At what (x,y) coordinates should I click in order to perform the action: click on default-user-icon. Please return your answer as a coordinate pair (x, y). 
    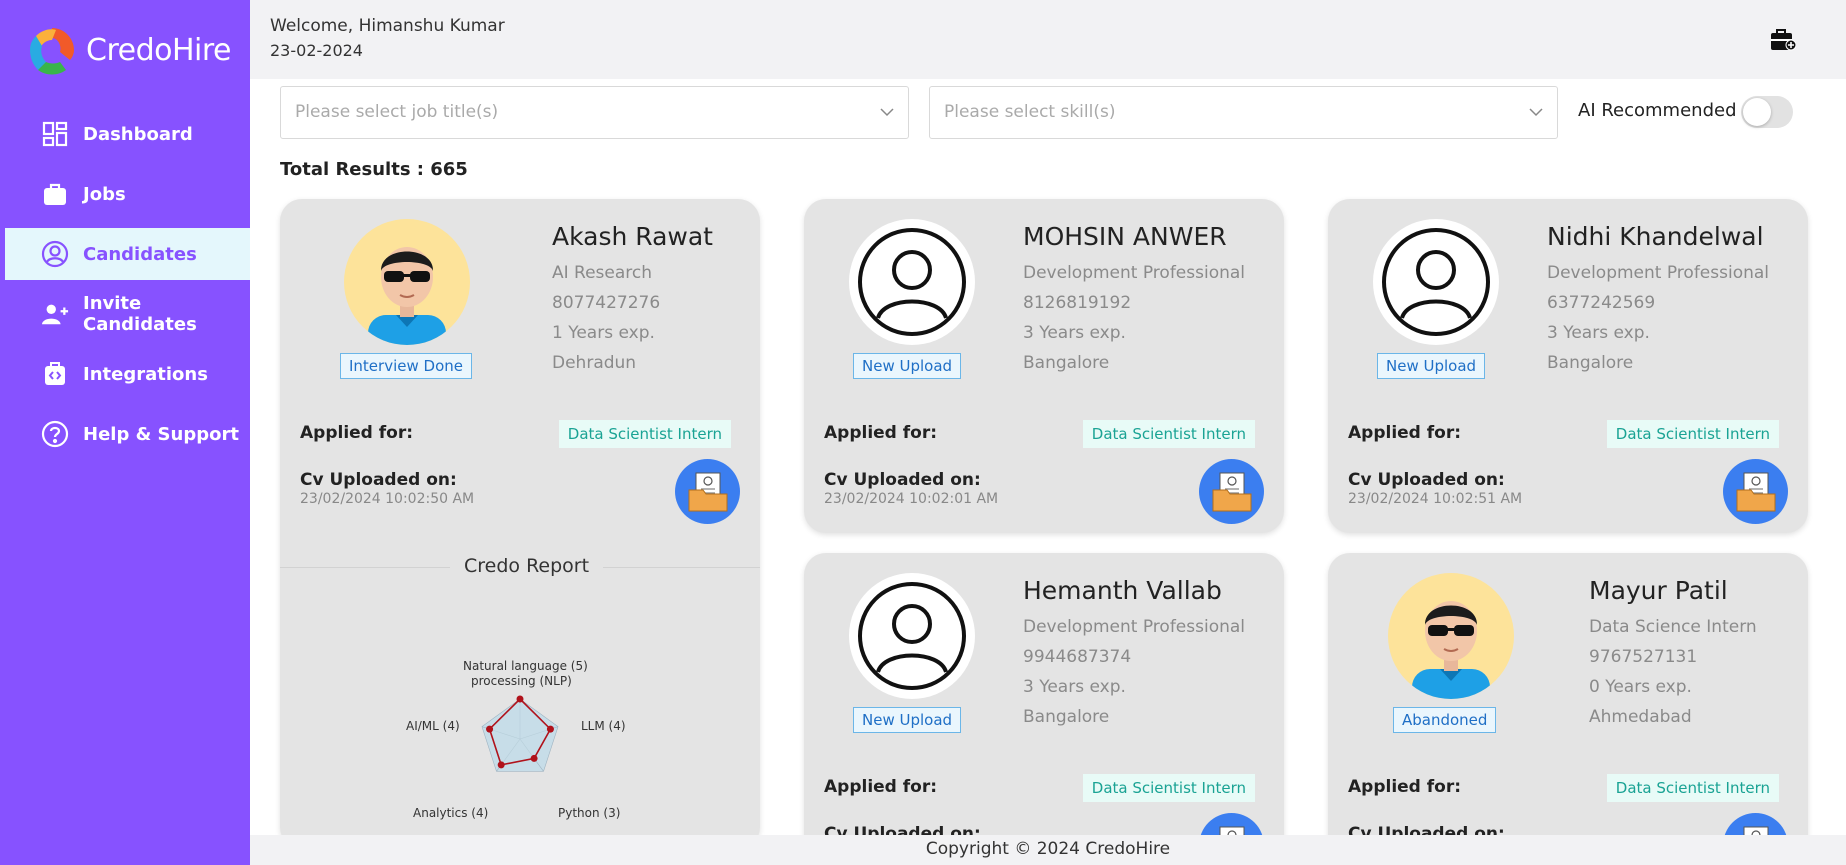
    Looking at the image, I should click on (912, 282).